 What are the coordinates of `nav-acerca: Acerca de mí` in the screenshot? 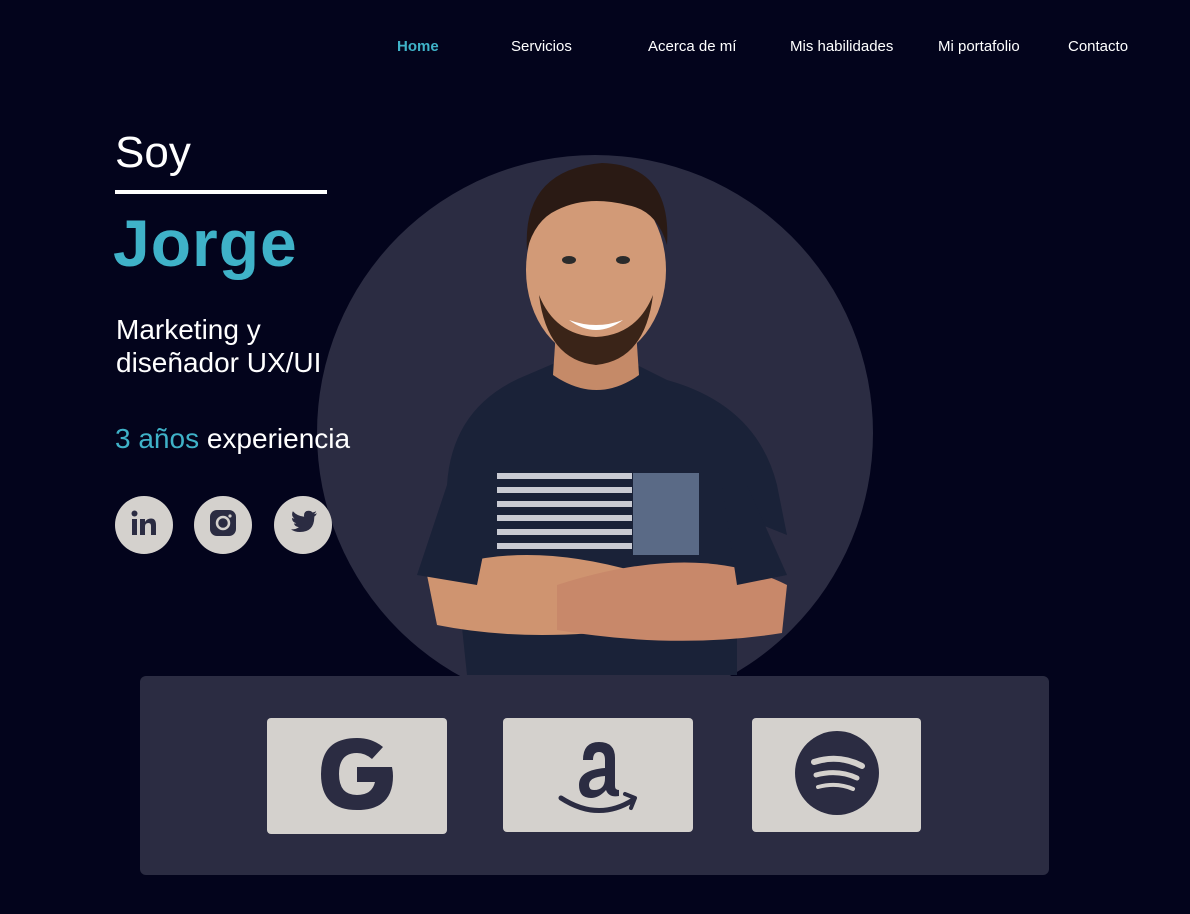 It's located at (692, 46).